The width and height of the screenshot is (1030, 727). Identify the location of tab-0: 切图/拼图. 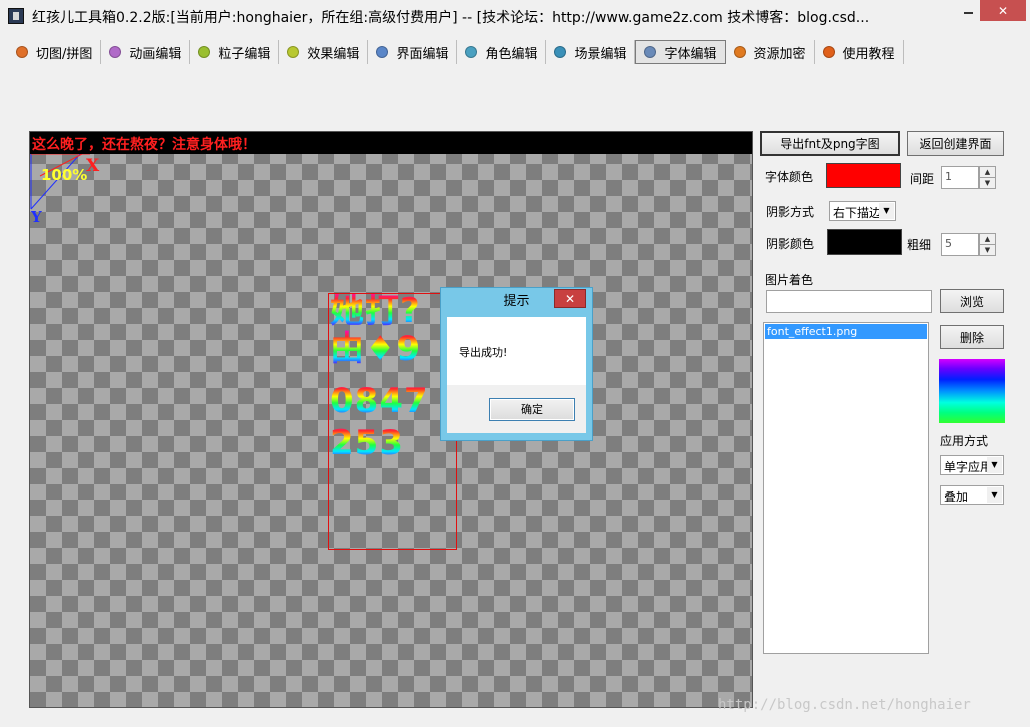
(55, 52).